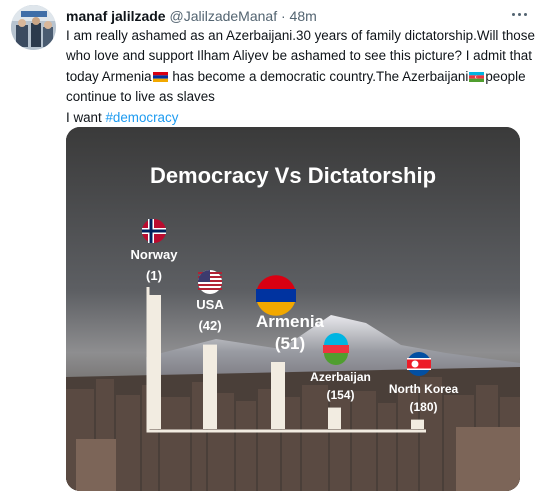  I want to click on north-korea-flag-icon, so click(419, 364).